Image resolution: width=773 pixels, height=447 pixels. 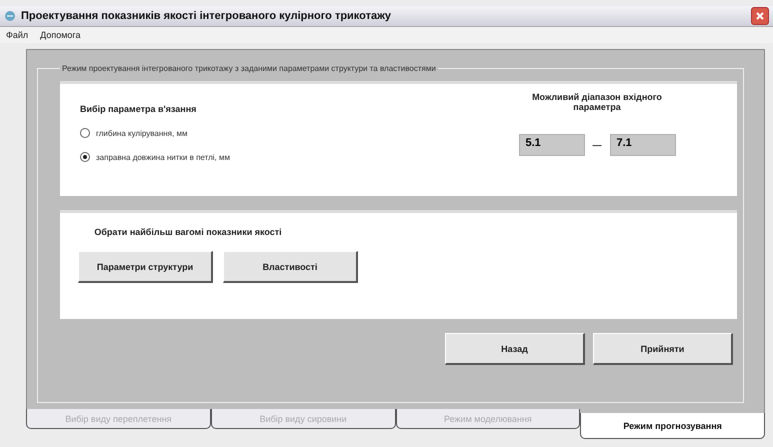 What do you see at coordinates (268, 133) in the screenshot?
I see `radio-option: глибина кулірування, мм` at bounding box center [268, 133].